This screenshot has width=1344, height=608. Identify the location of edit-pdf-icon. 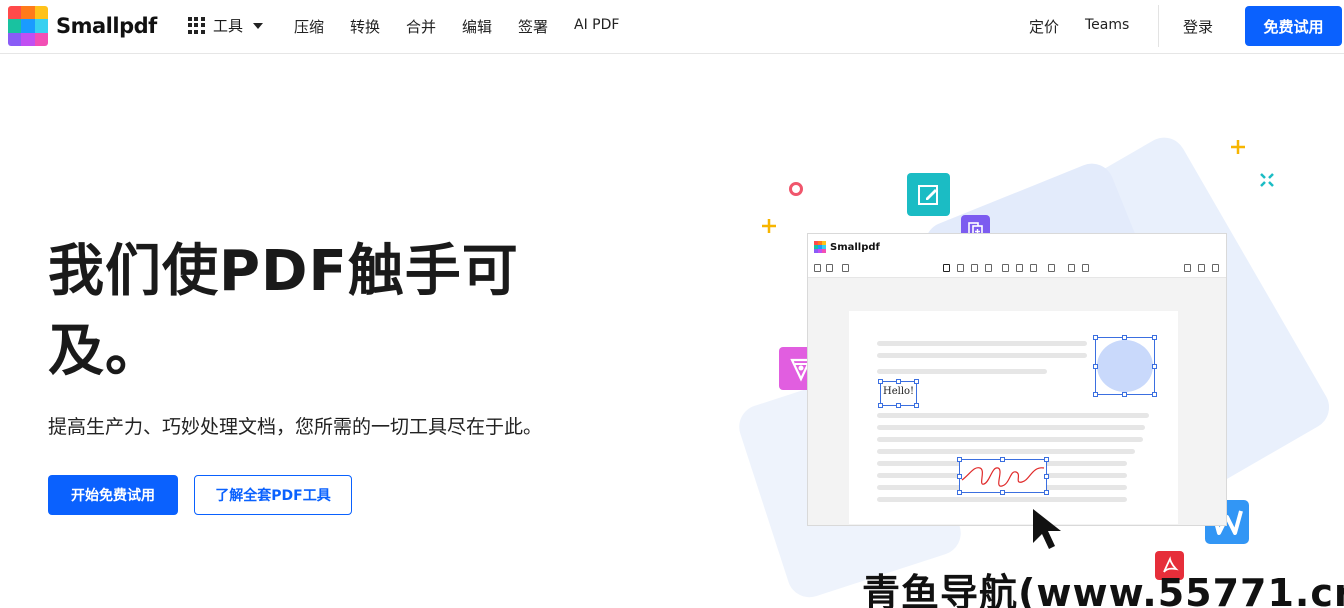
(928, 194).